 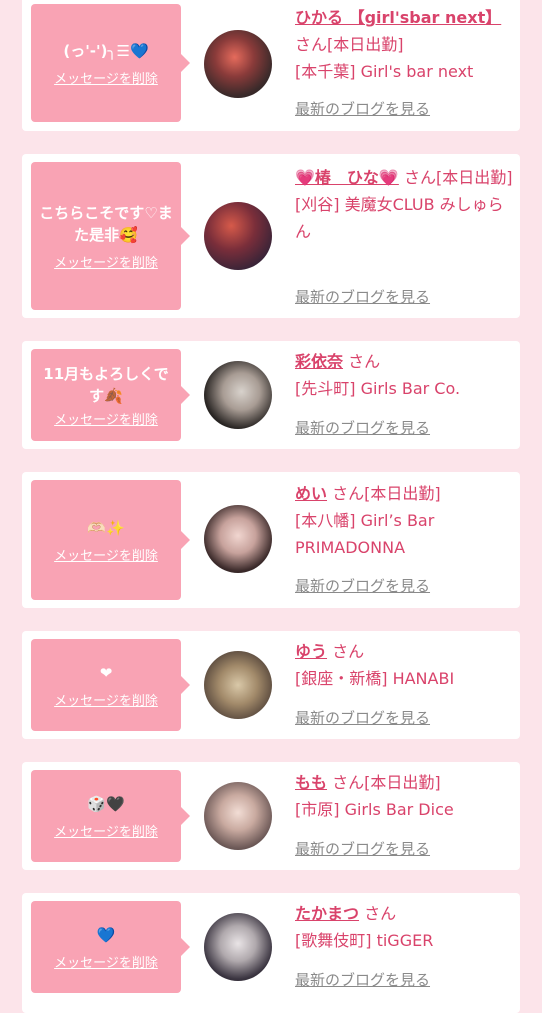 I want to click on message-bubble: 11月もよろしくです🍂 メッセージを削除, so click(x=110, y=395).